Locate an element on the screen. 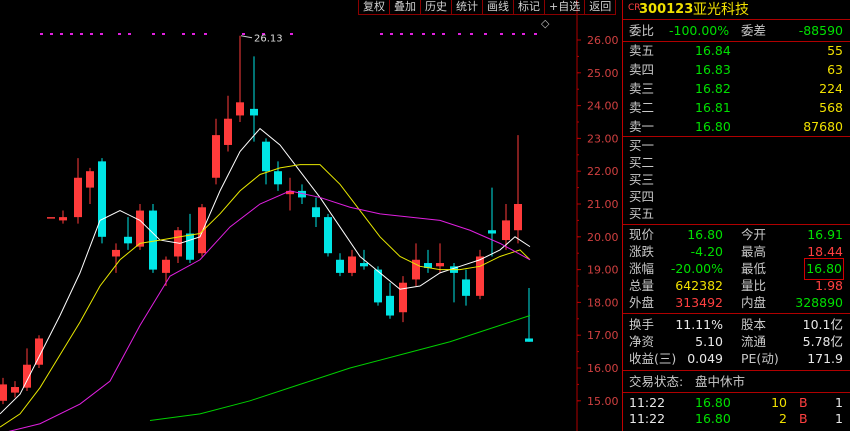 The height and width of the screenshot is (431, 850). back-button: 返回 is located at coordinates (601, 7).